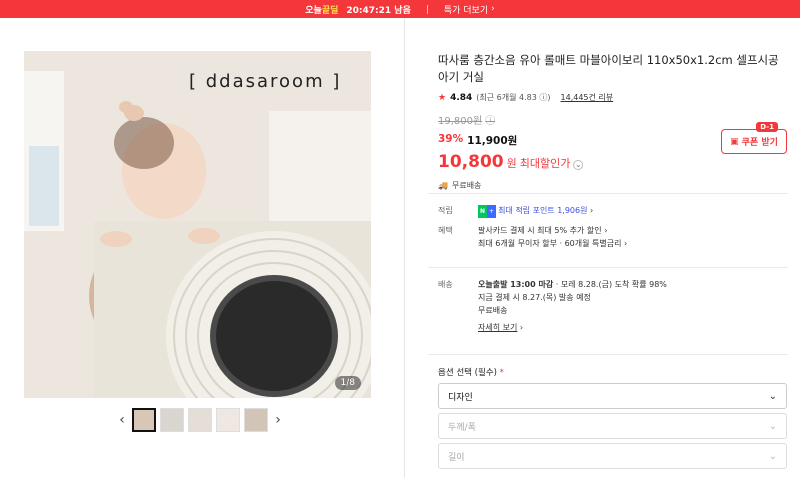 This screenshot has width=800, height=478. I want to click on points-value-link: N + 최대 적립 포인트 1,906원 ›, so click(628, 211).